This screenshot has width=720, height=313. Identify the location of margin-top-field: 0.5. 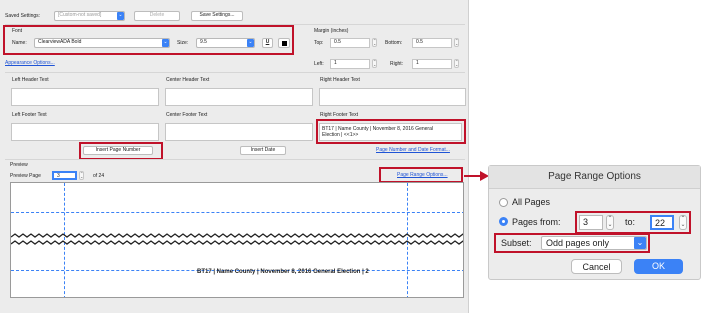
(350, 43).